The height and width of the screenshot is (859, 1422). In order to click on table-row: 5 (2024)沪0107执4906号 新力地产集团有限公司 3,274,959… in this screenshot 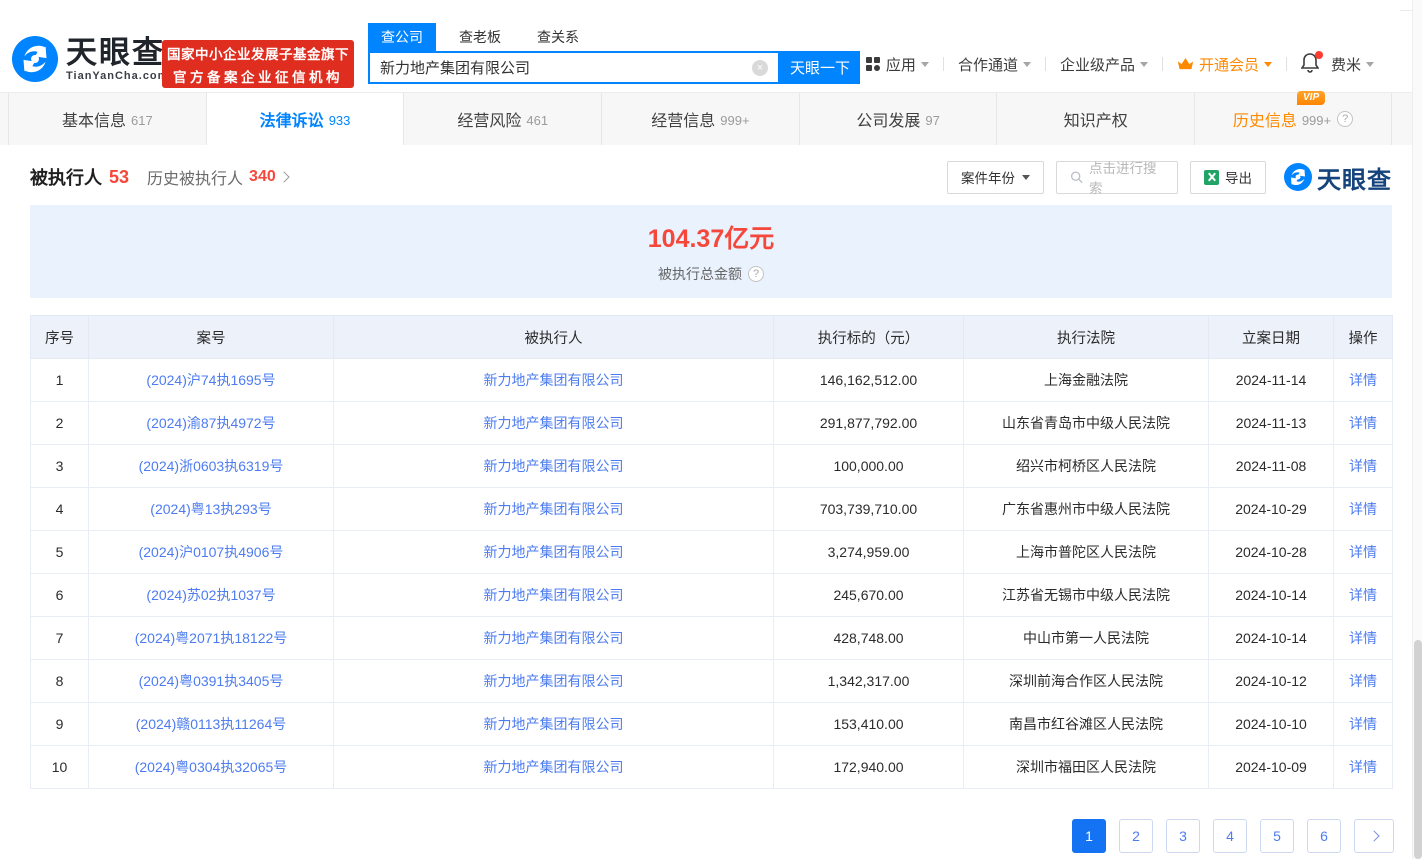, I will do `click(711, 552)`.